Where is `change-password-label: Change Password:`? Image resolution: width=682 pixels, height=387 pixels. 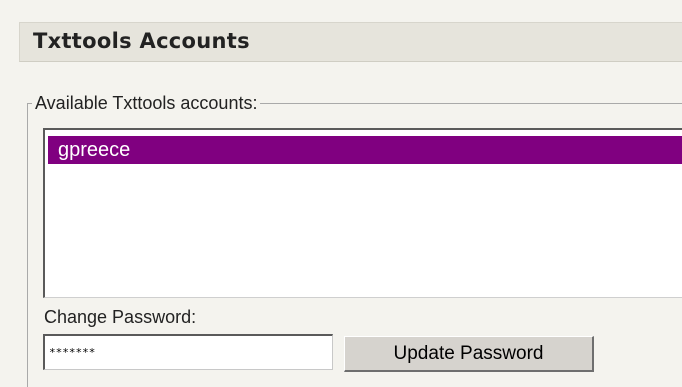 change-password-label: Change Password: is located at coordinates (120, 317).